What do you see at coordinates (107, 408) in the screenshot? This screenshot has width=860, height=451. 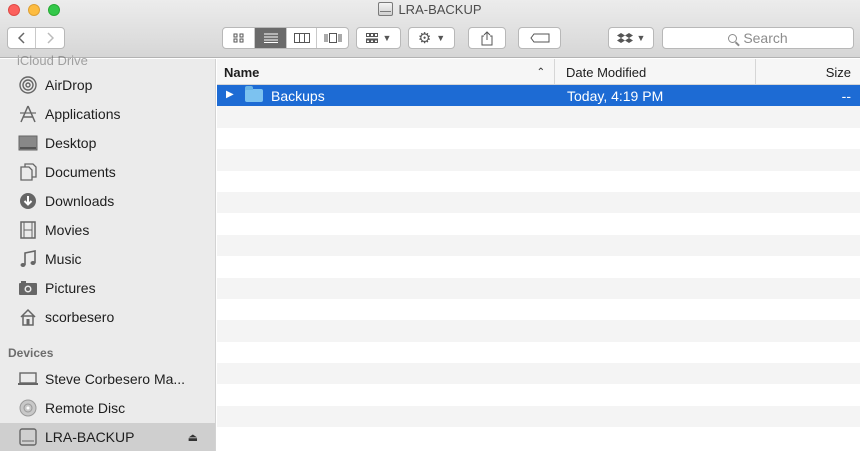 I see `sidebar-item-remote-disc: Remote Disc` at bounding box center [107, 408].